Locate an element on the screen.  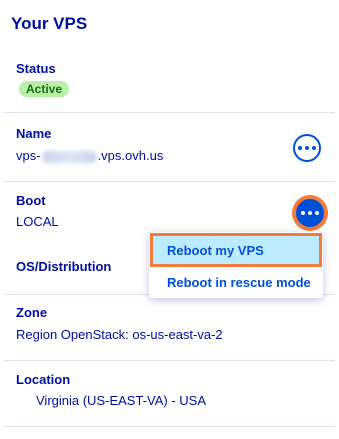
zone-value: Region OpenStack: os-us-east-va-2 is located at coordinates (119, 334).